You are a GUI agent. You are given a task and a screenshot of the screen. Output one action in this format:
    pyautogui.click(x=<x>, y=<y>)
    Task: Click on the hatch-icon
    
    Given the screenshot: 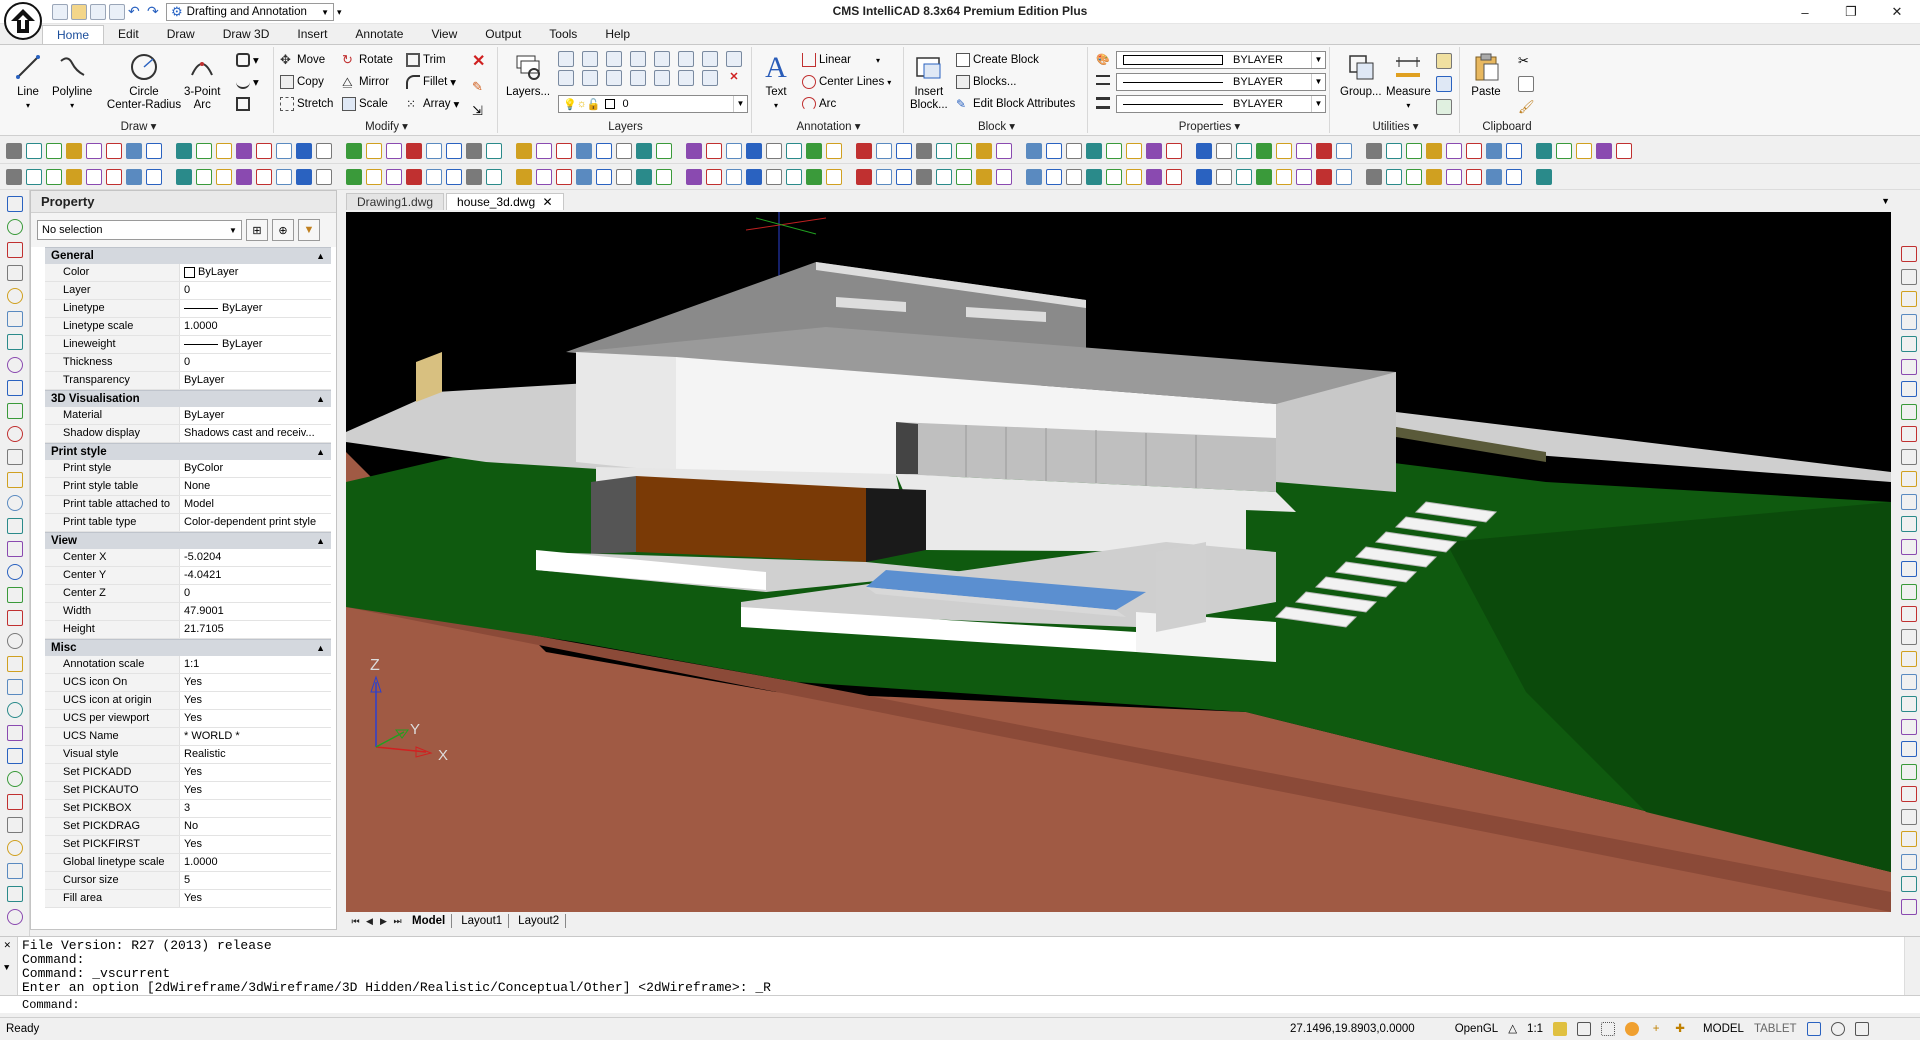 What is the action you would take?
    pyautogui.click(x=15, y=733)
    